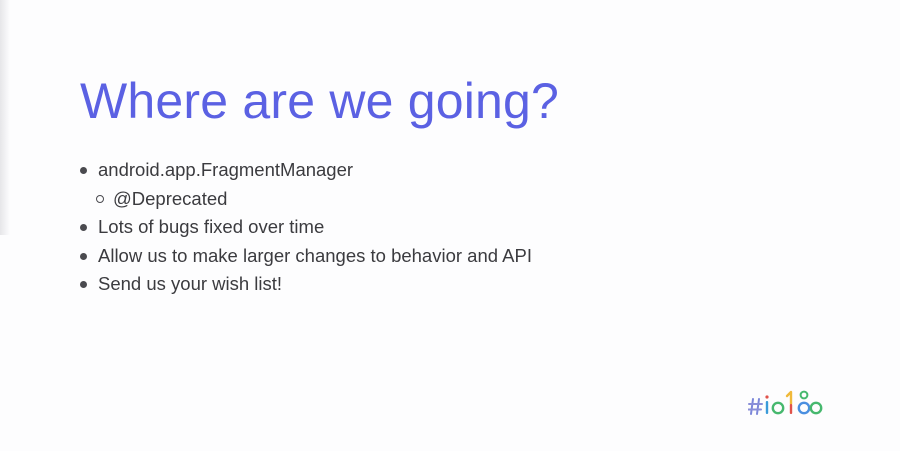 The image size is (900, 451). Describe the element at coordinates (100, 199) in the screenshot. I see `hollow-bullet-icon` at that location.